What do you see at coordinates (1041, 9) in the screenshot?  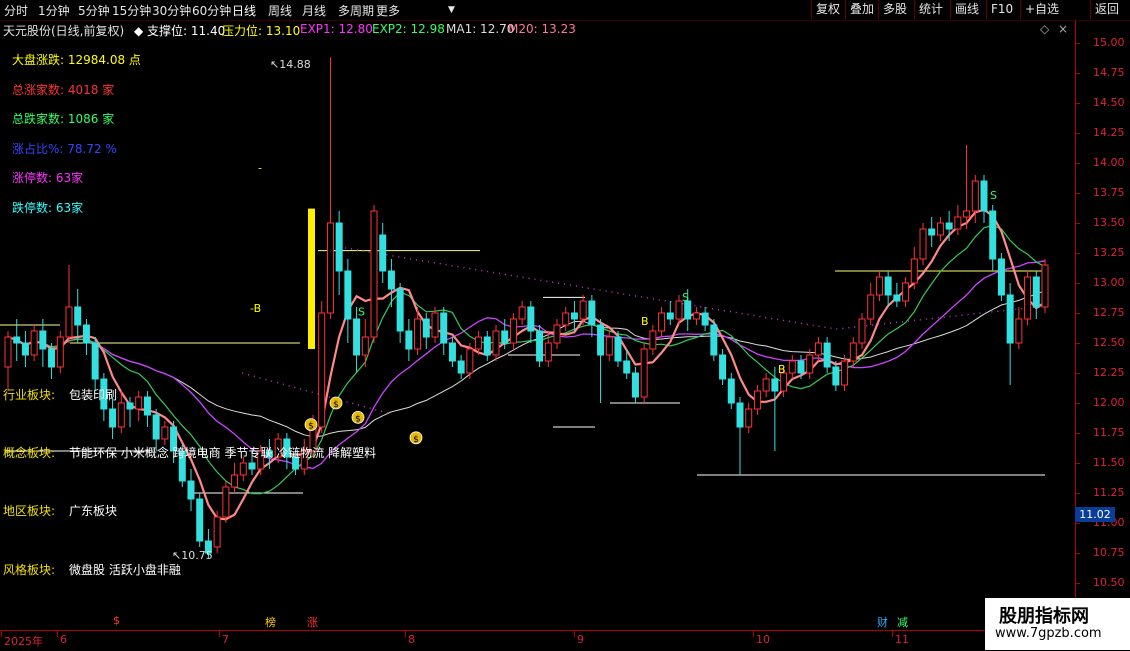 I see `toolbar-button-6: +自选` at bounding box center [1041, 9].